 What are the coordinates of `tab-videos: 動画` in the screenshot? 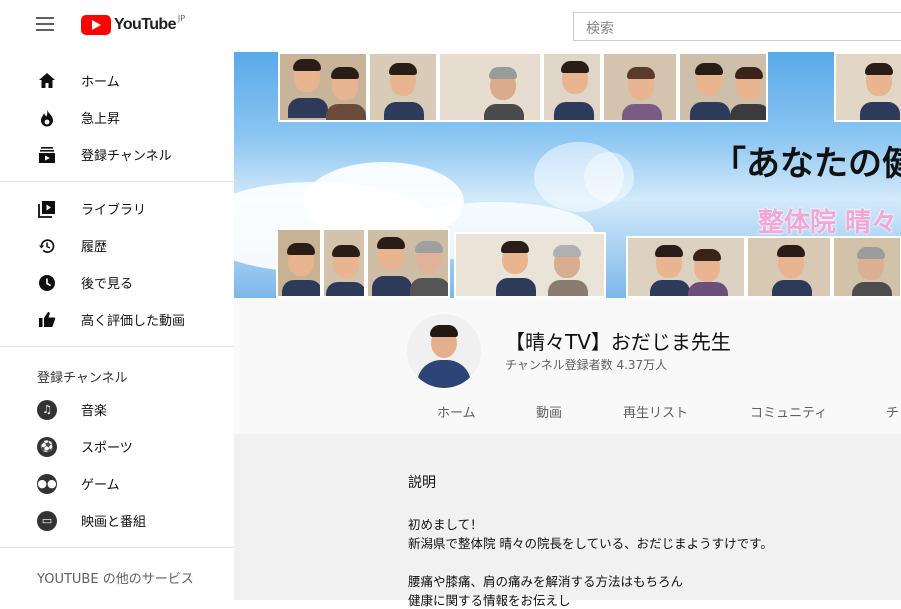 It's located at (549, 411).